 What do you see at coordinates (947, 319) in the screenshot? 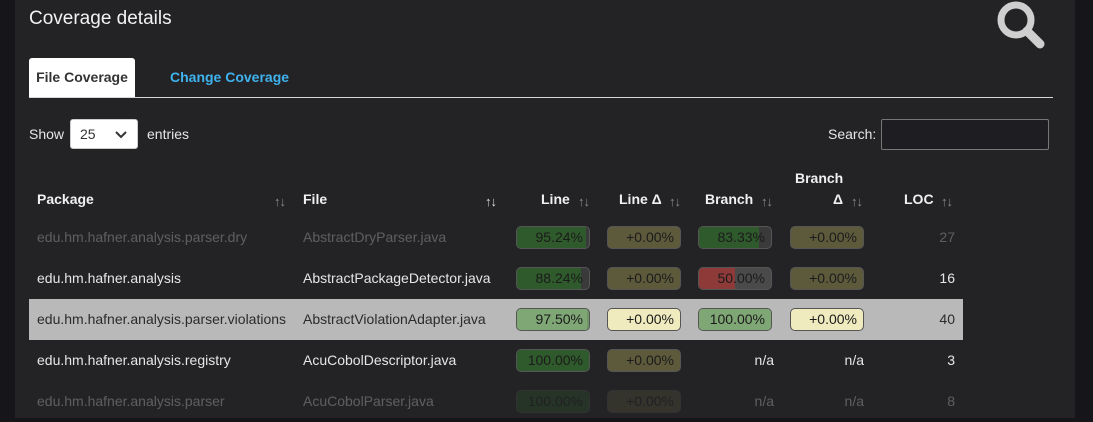
I see `loc-value: 40` at bounding box center [947, 319].